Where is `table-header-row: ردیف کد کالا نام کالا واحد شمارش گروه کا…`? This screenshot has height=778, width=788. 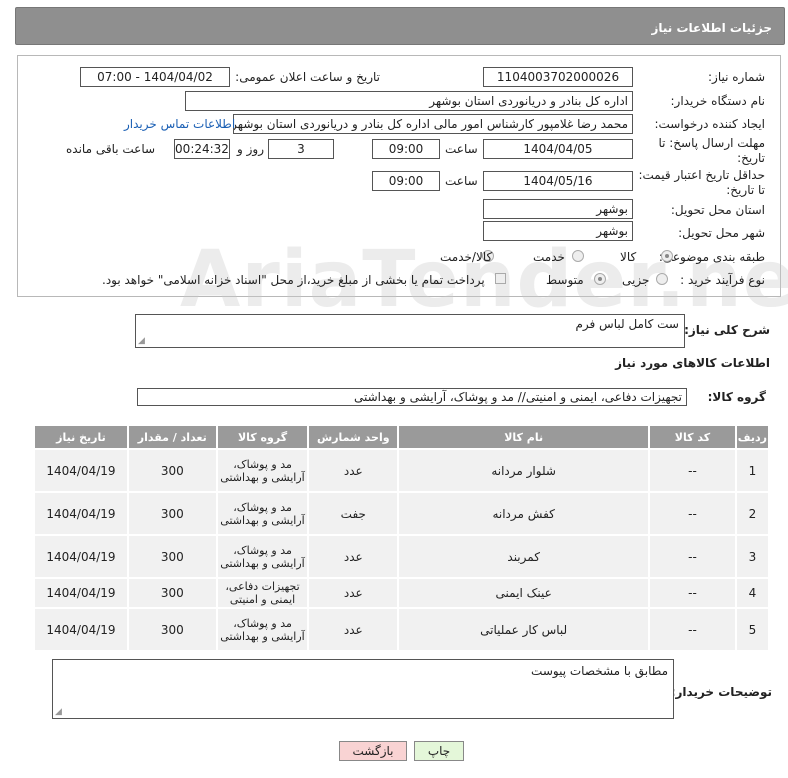
table-header-row: ردیف کد کالا نام کالا واحد شمارش گروه کا… is located at coordinates (401, 437).